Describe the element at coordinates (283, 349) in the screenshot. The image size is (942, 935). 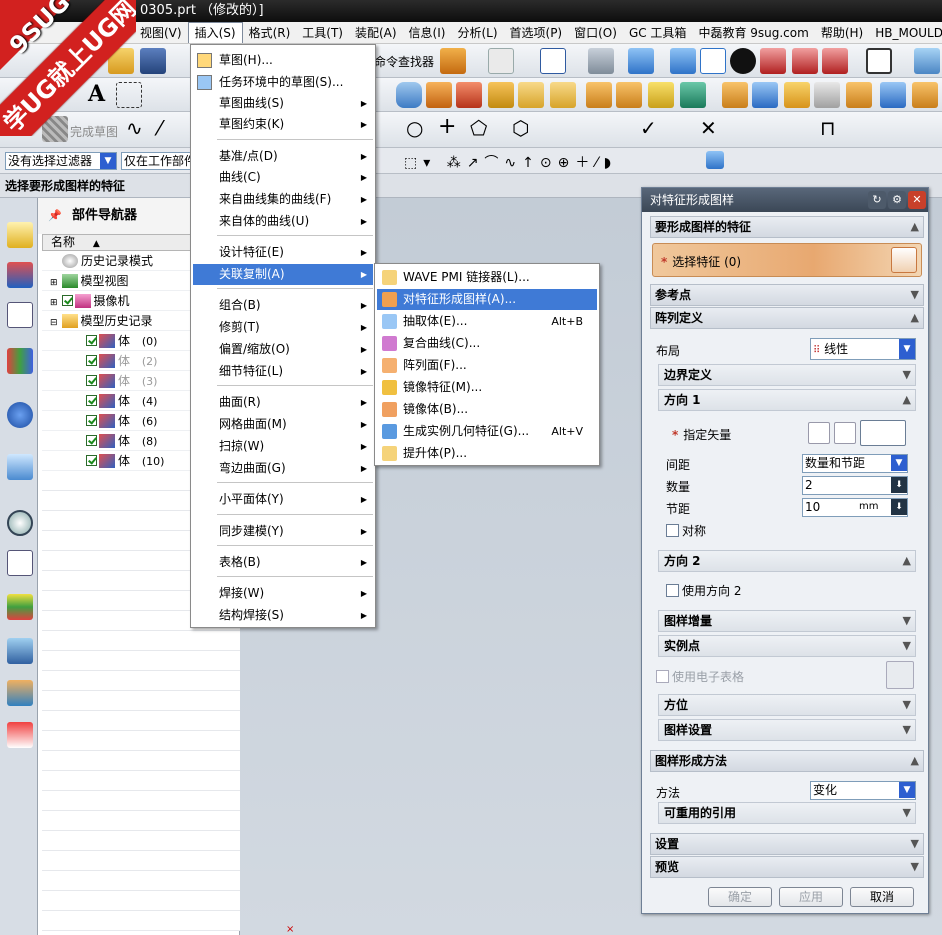
I see `insert-menu-item: 偏置/缩放(O) ▶` at that location.